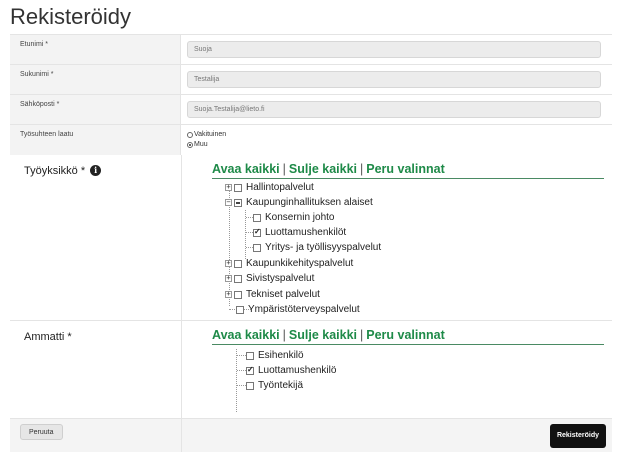  What do you see at coordinates (228, 202) in the screenshot?
I see `collapse-icon: −` at bounding box center [228, 202].